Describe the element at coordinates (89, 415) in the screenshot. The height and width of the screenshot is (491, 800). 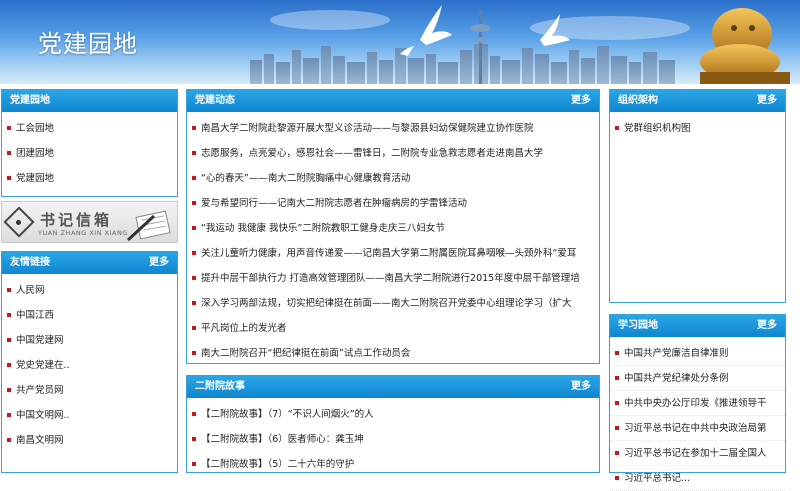
I see `link-item: 中国文明网..` at that location.